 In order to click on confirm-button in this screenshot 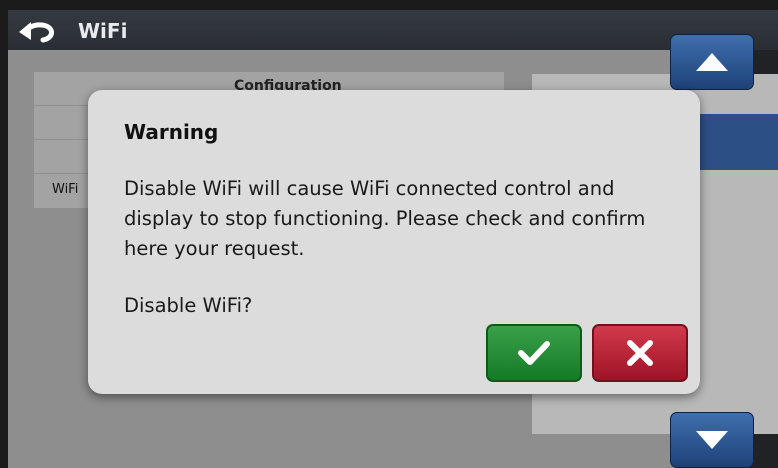, I will do `click(534, 353)`.